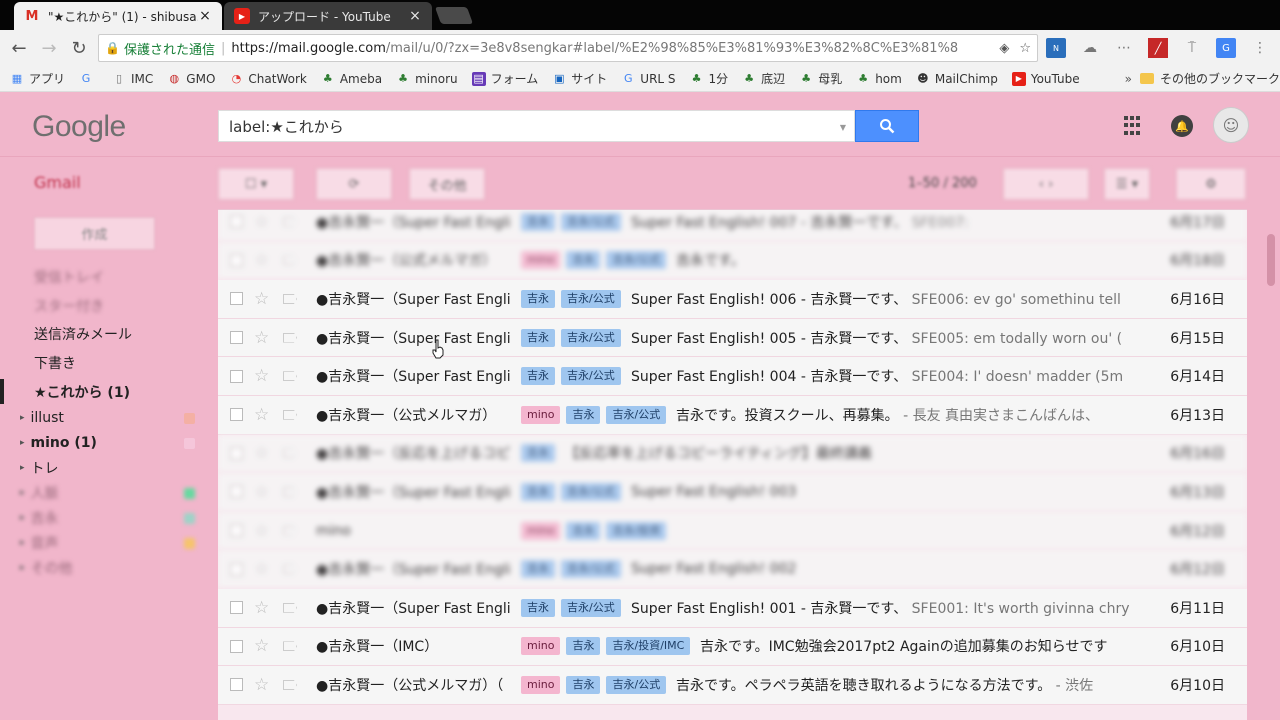 Image resolution: width=1280 pixels, height=720 pixels. What do you see at coordinates (79, 48) in the screenshot?
I see `reload-button: ↻` at bounding box center [79, 48].